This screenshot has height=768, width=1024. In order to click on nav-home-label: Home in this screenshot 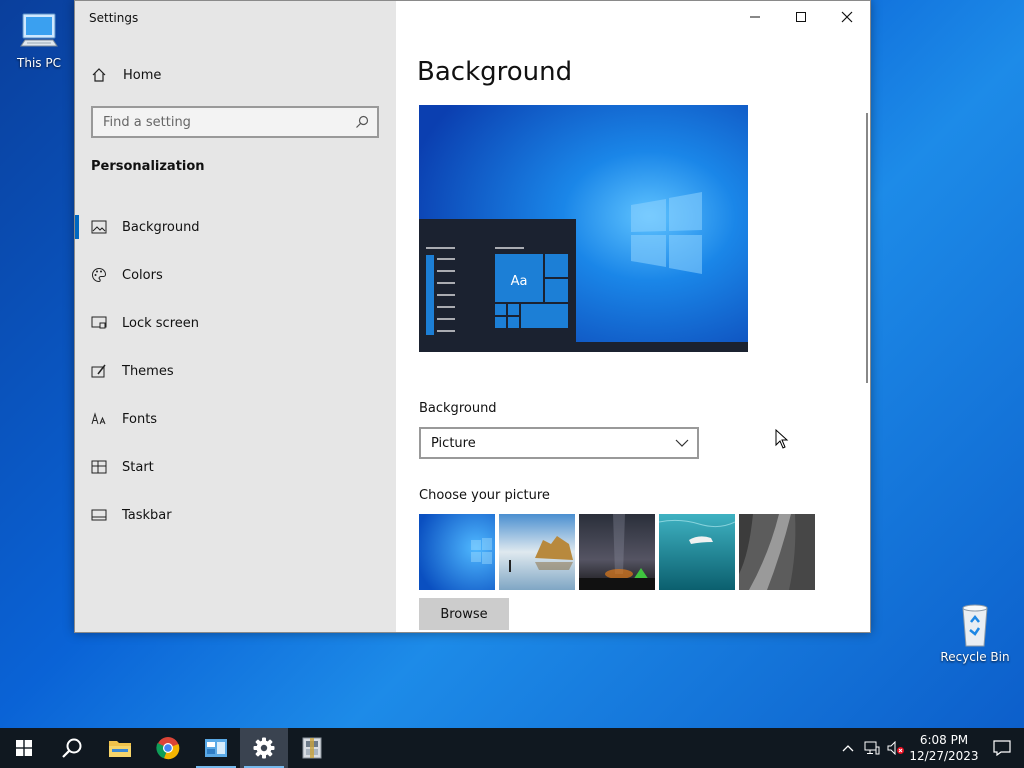, I will do `click(142, 75)`.